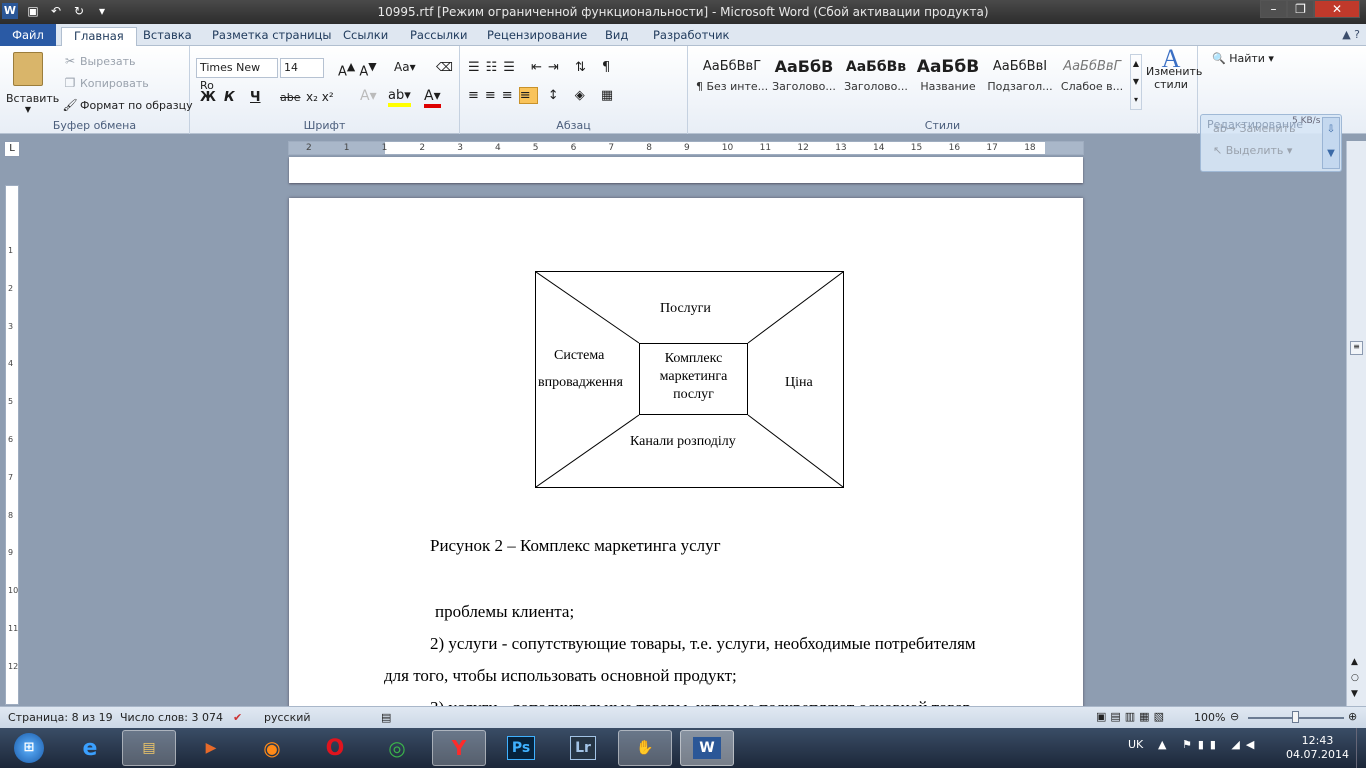 Image resolution: width=1366 pixels, height=768 pixels. What do you see at coordinates (727, 148) in the screenshot?
I see `ruler-number: 10` at bounding box center [727, 148].